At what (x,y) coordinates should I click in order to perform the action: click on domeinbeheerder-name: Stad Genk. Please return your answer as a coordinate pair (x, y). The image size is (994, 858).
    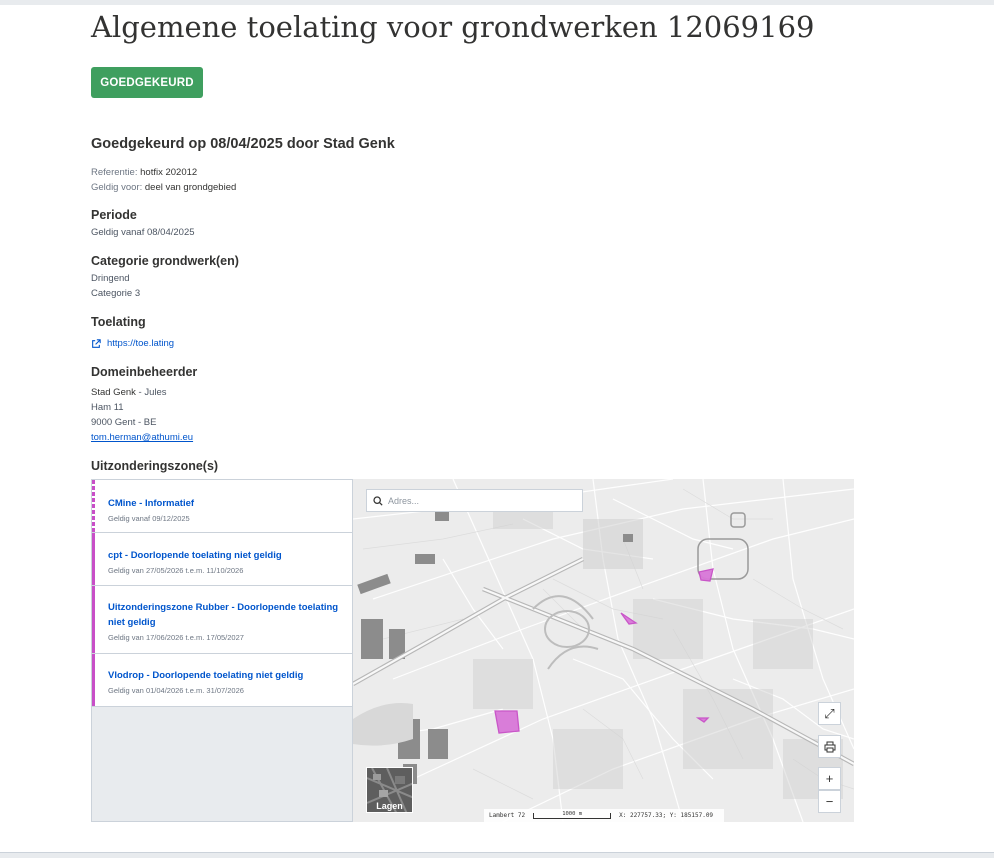
    Looking at the image, I should click on (113, 392).